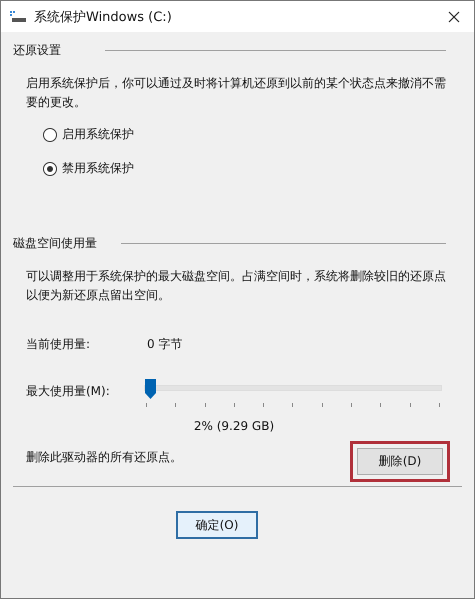 The height and width of the screenshot is (599, 475). Describe the element at coordinates (59, 344) in the screenshot. I see `current-usage-label: 当前使用量:` at that location.